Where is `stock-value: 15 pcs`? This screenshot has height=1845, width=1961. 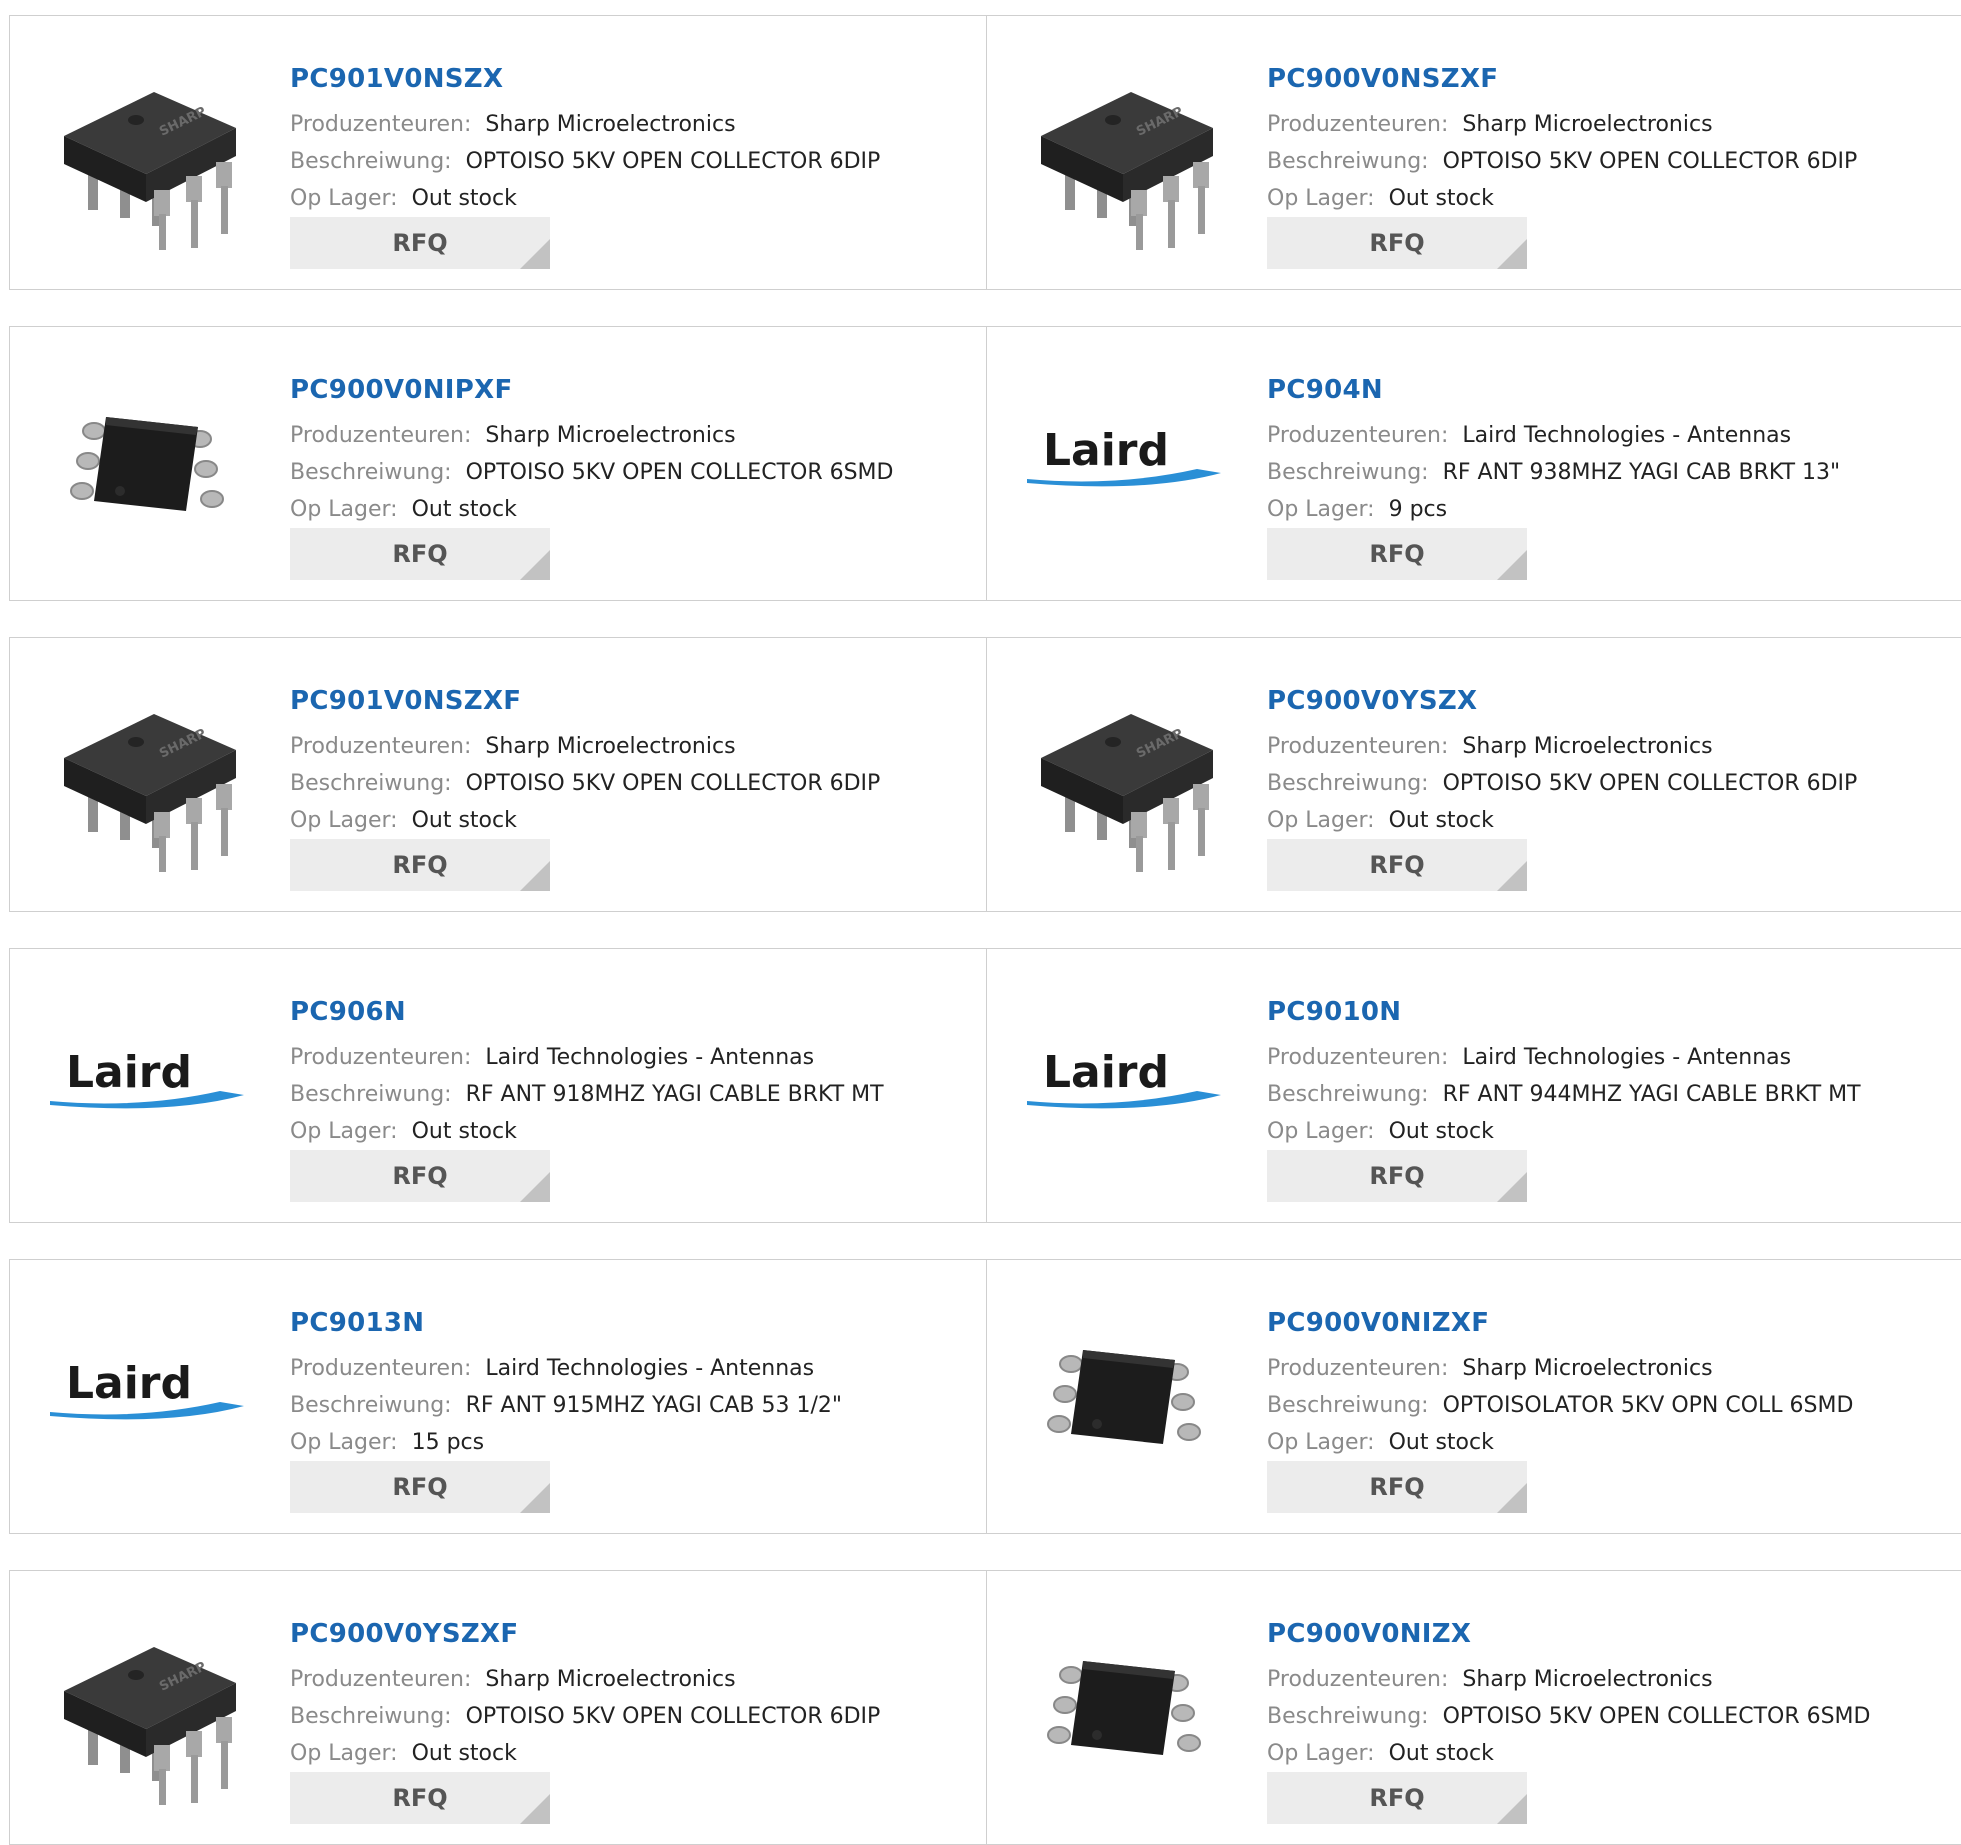 stock-value: 15 pcs is located at coordinates (448, 1442).